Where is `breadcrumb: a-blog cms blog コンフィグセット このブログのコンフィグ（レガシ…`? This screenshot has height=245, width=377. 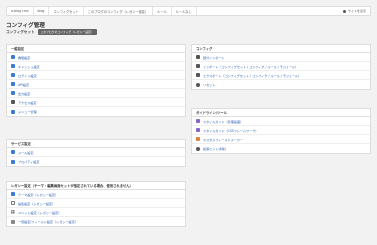 breadcrumb: a-blog cms blog コンフィグセット このブログのコンフィグ（レガシ… is located at coordinates (188, 11).